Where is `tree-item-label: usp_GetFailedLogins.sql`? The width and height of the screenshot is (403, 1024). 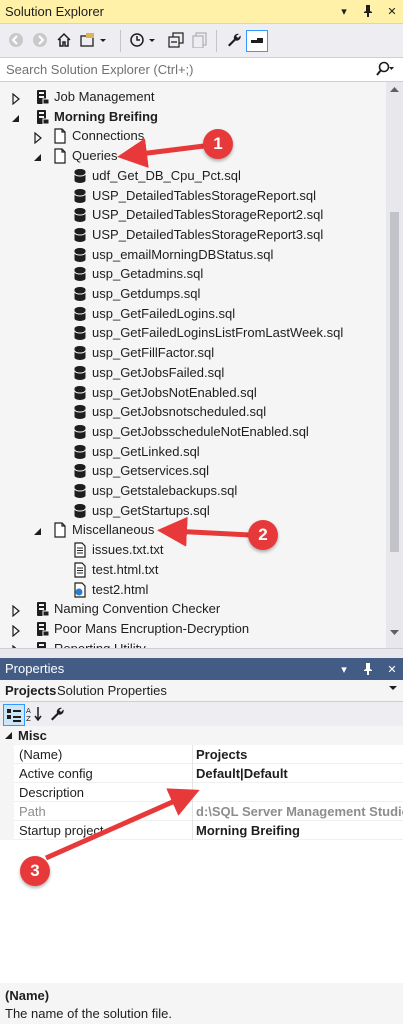 tree-item-label: usp_GetFailedLogins.sql is located at coordinates (164, 313).